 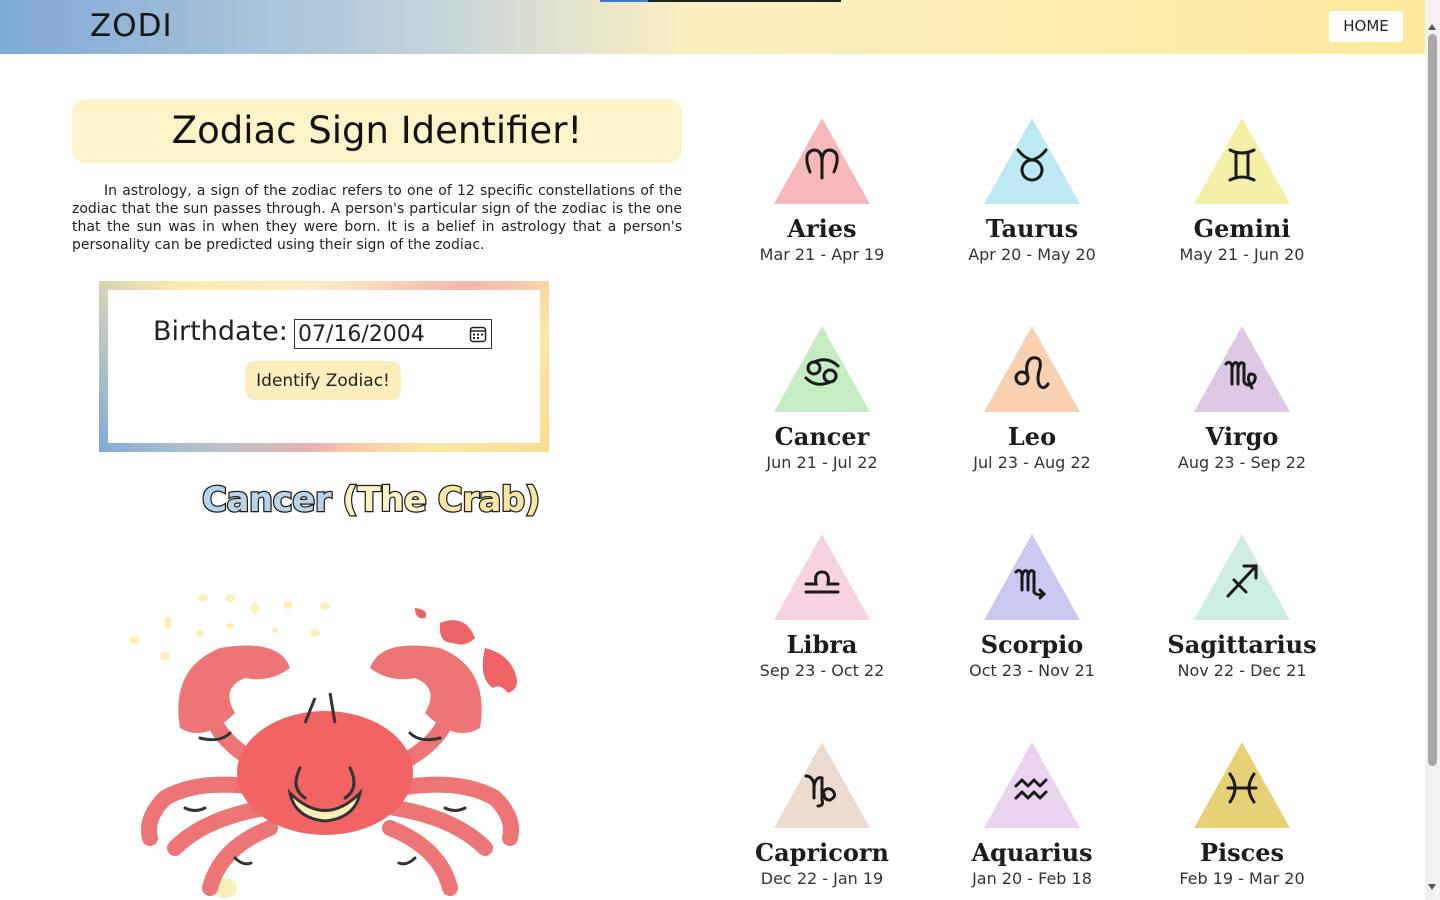 I want to click on sign-name: Aries, so click(x=822, y=228).